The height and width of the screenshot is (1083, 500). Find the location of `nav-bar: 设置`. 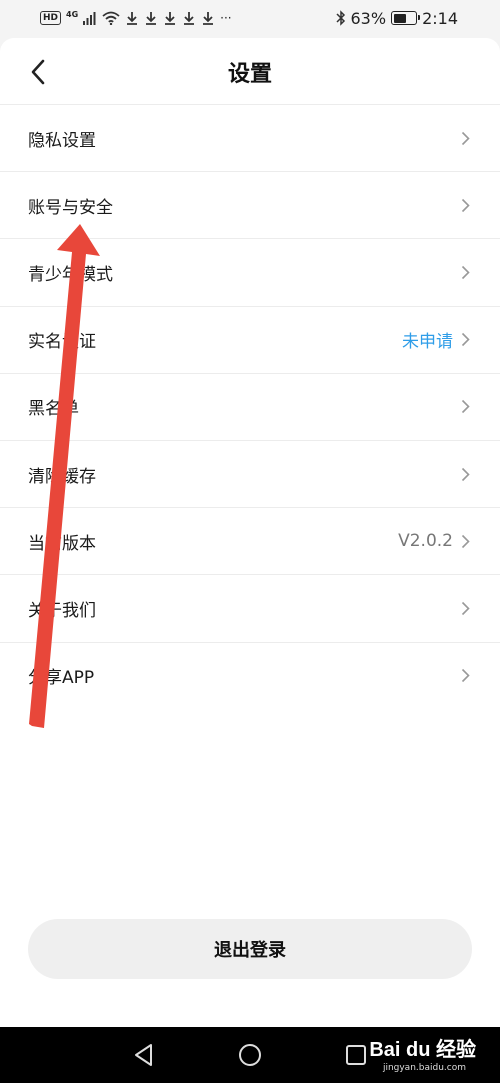

nav-bar: 设置 is located at coordinates (250, 71).